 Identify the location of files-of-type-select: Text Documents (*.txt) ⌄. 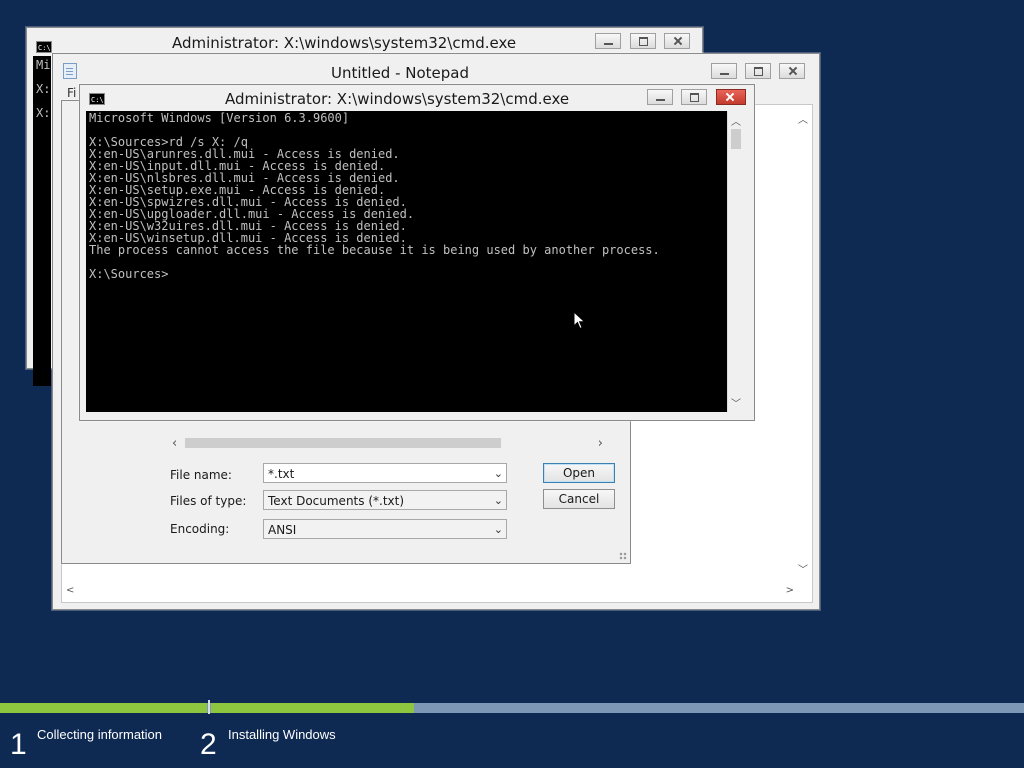
(385, 500).